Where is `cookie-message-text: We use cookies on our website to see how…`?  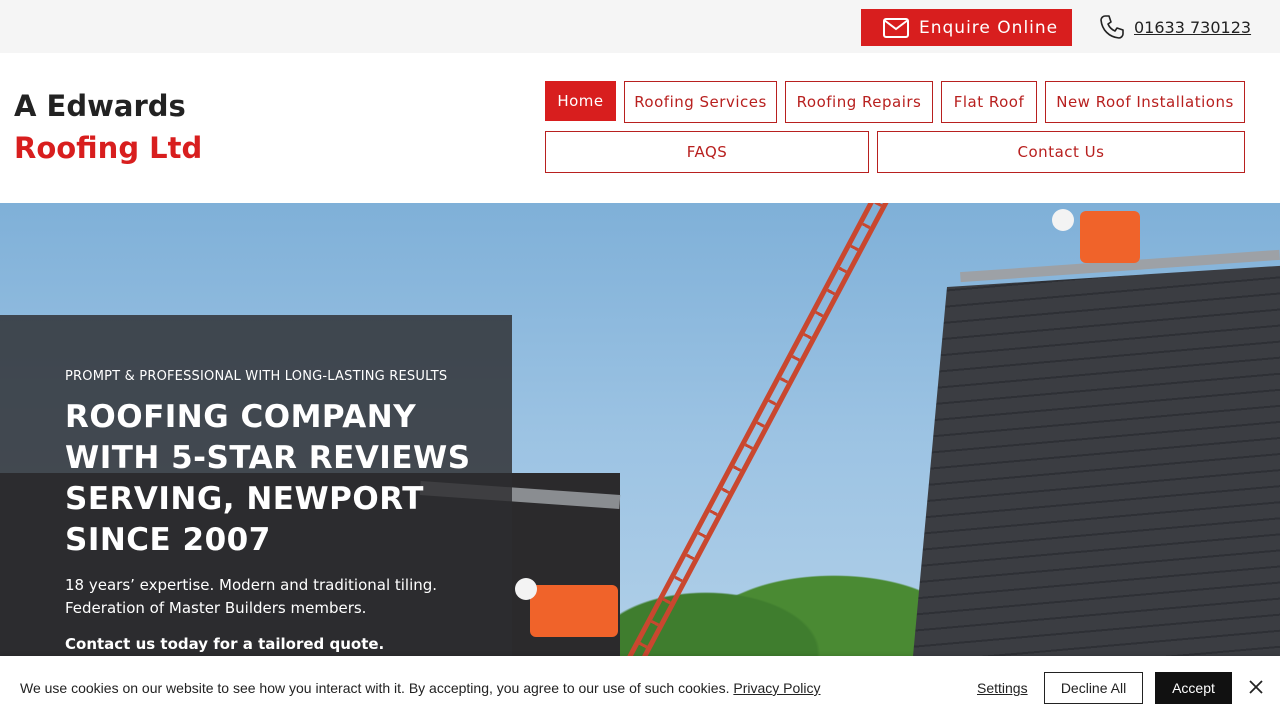 cookie-message-text: We use cookies on our website to see how… is located at coordinates (377, 688).